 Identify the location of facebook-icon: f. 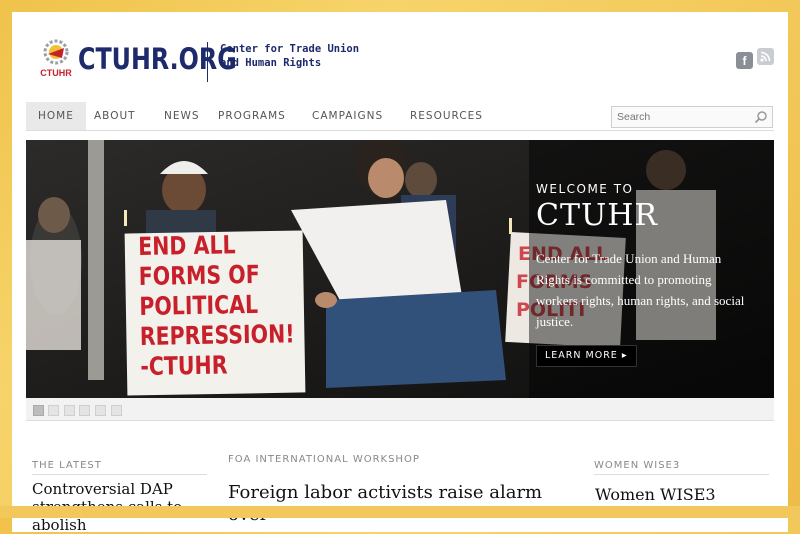
(744, 60).